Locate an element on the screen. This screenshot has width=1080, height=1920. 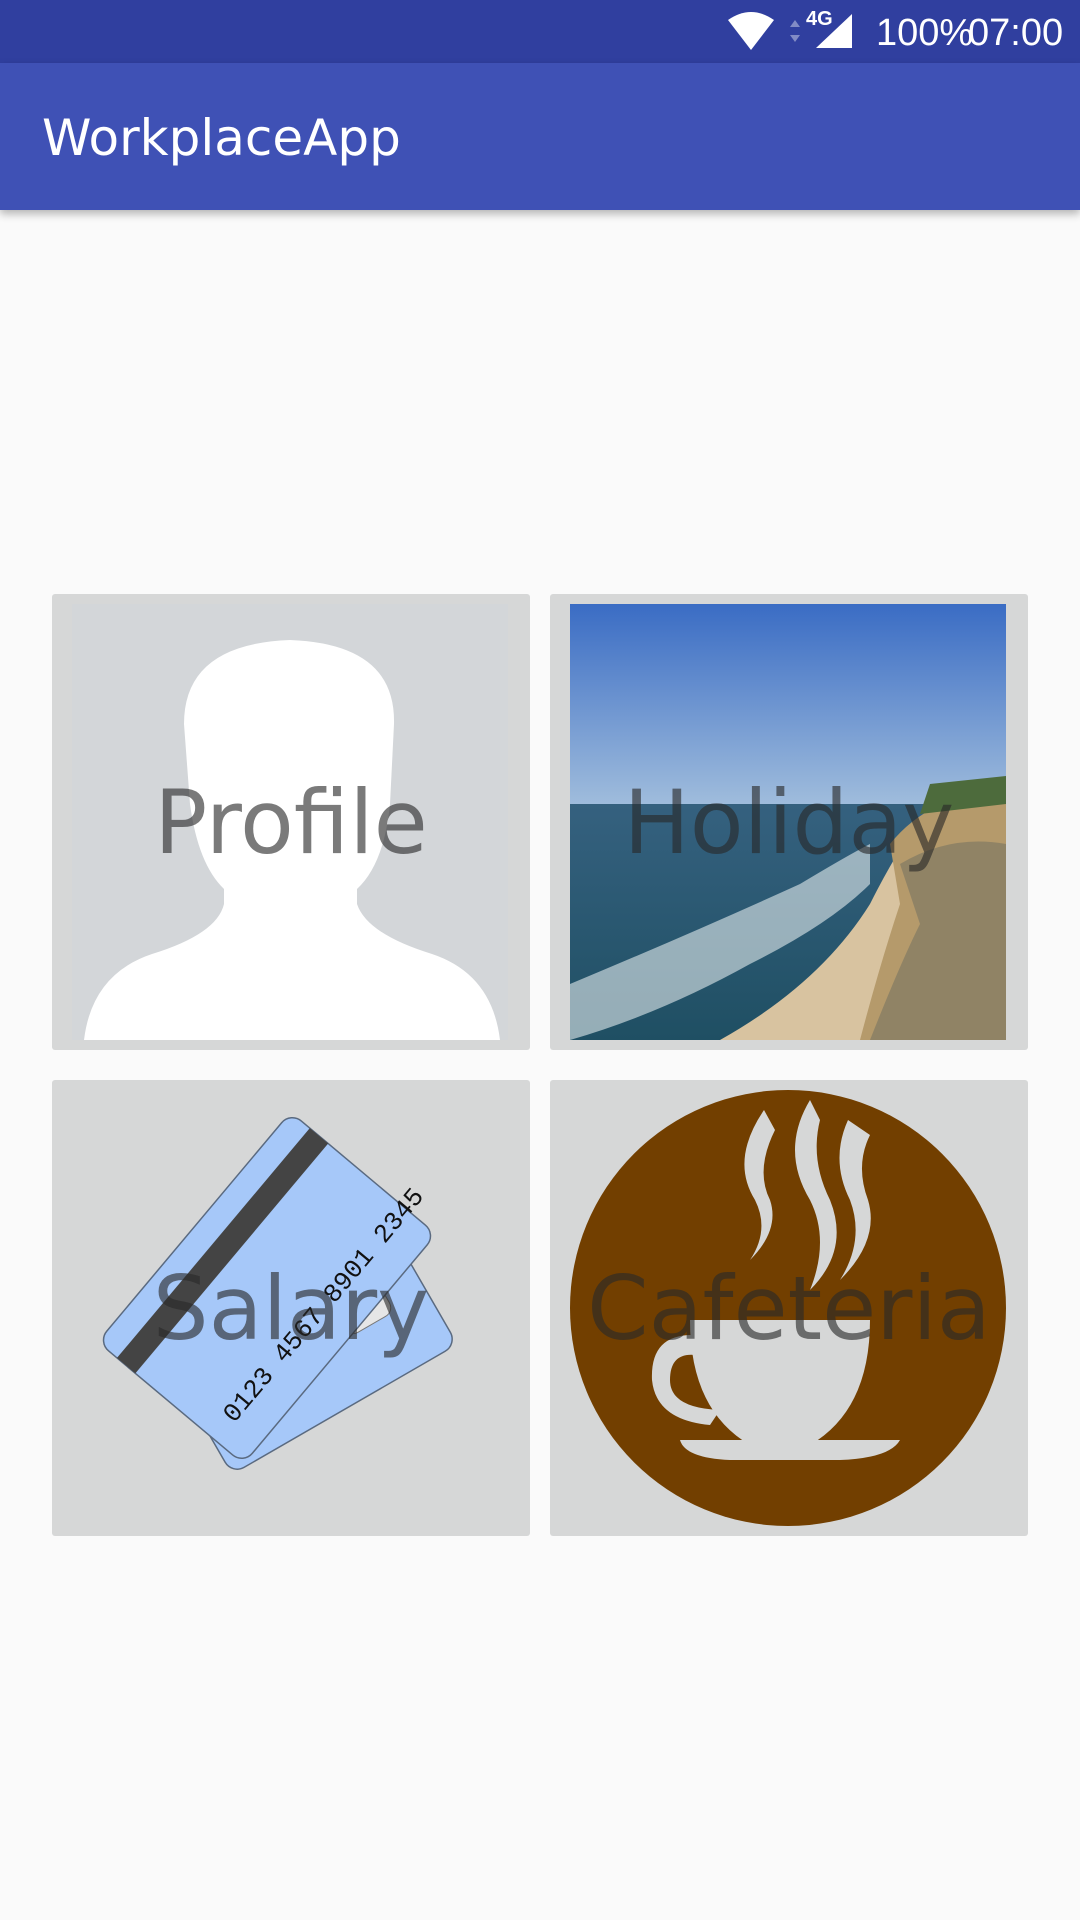
beach-photo-icon is located at coordinates (788, 822).